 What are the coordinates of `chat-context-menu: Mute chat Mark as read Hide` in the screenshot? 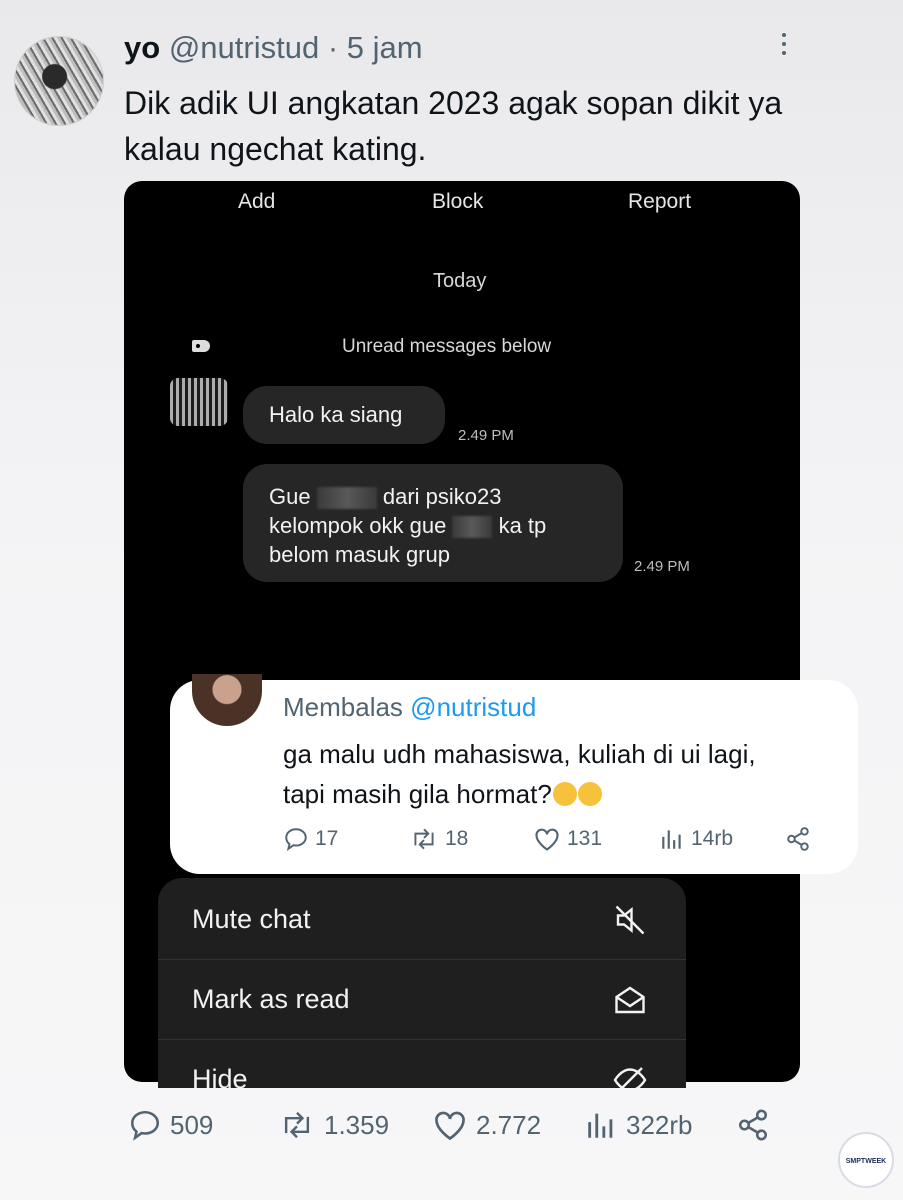 It's located at (422, 983).